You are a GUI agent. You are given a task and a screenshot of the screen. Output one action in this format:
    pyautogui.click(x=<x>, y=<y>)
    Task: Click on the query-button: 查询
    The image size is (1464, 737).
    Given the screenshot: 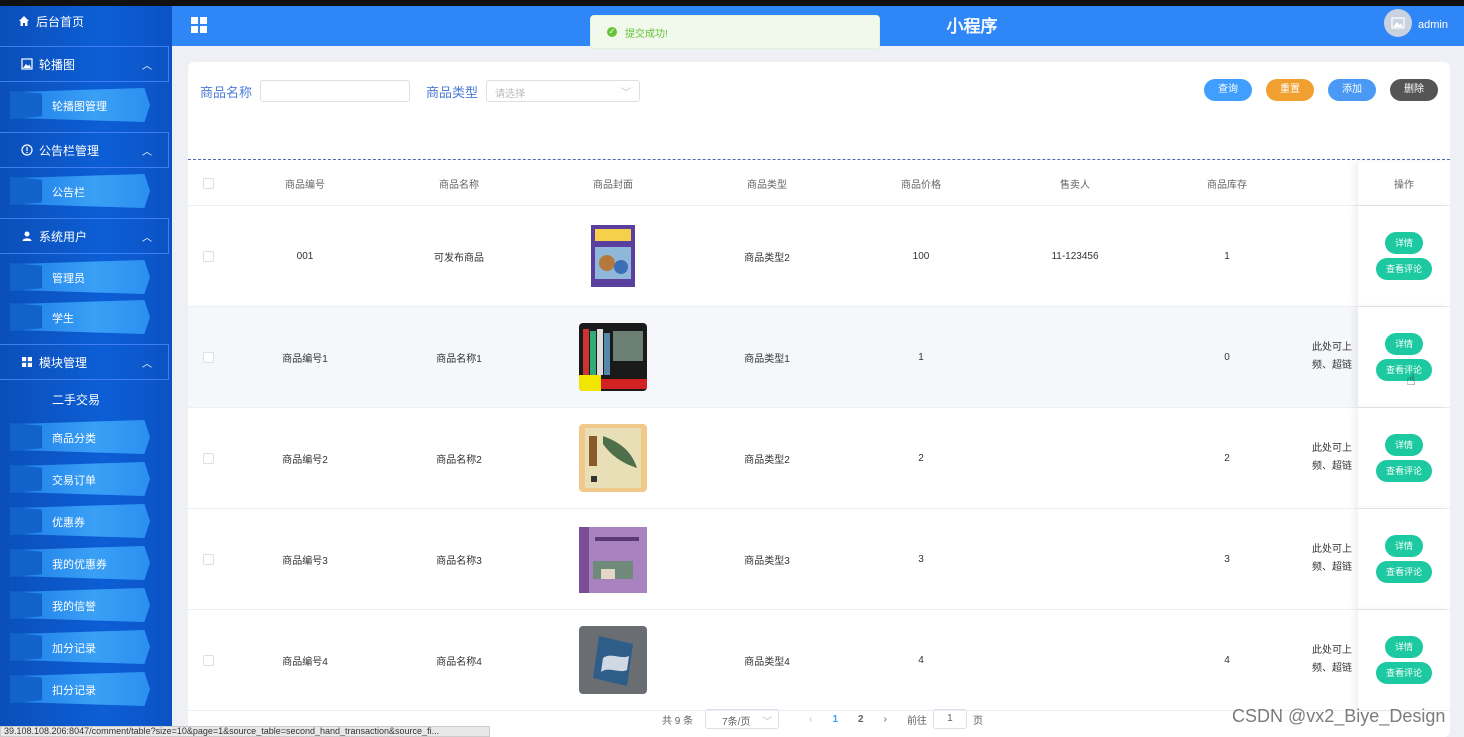 What is the action you would take?
    pyautogui.click(x=1228, y=90)
    